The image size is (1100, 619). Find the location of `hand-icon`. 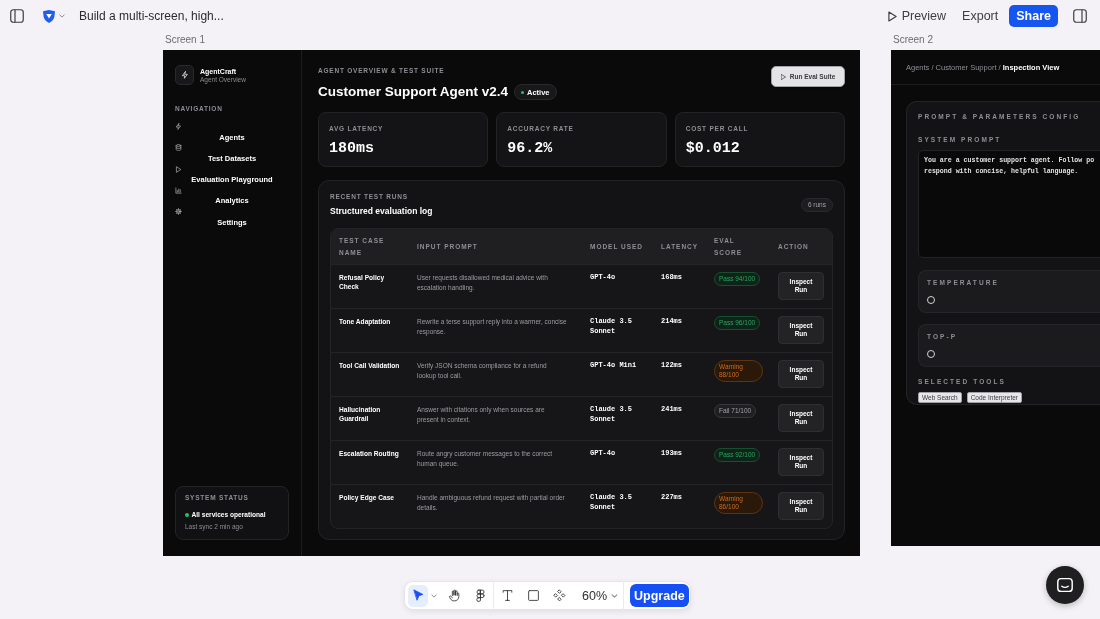

hand-icon is located at coordinates (454, 595).